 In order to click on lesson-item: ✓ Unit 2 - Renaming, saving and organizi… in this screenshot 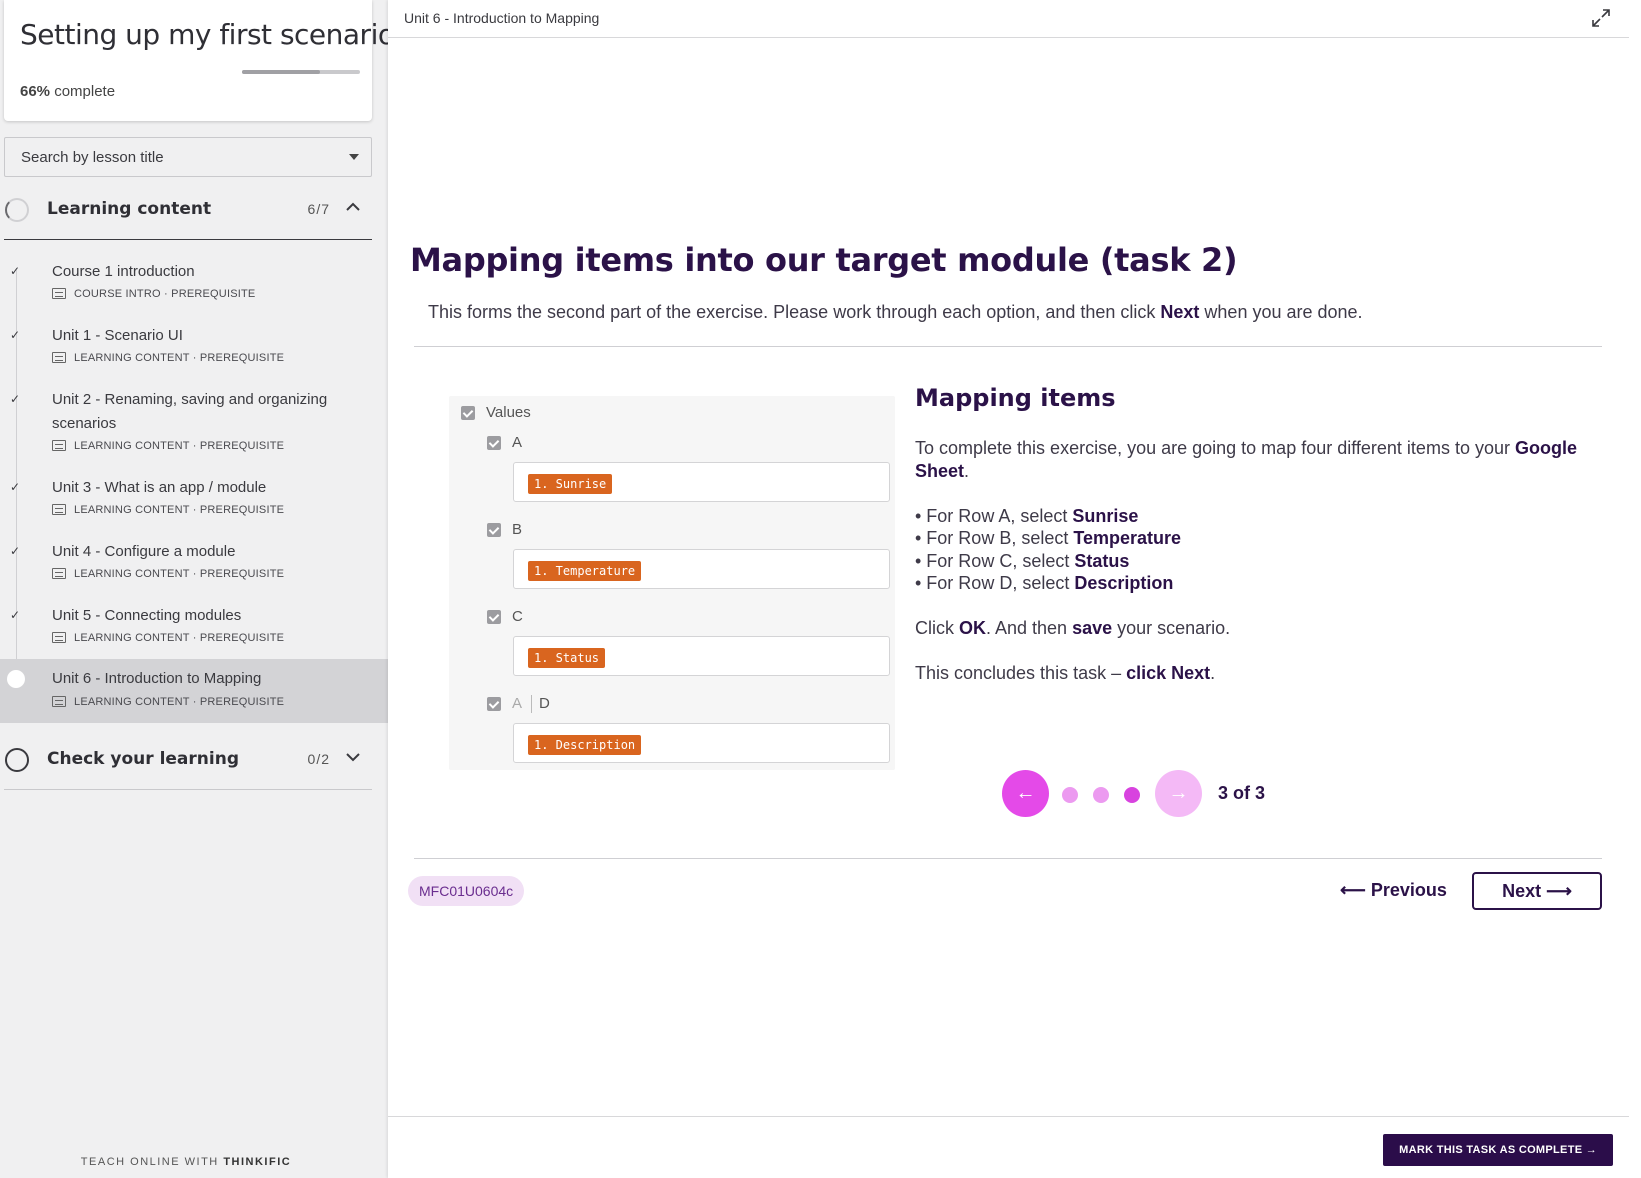, I will do `click(194, 420)`.